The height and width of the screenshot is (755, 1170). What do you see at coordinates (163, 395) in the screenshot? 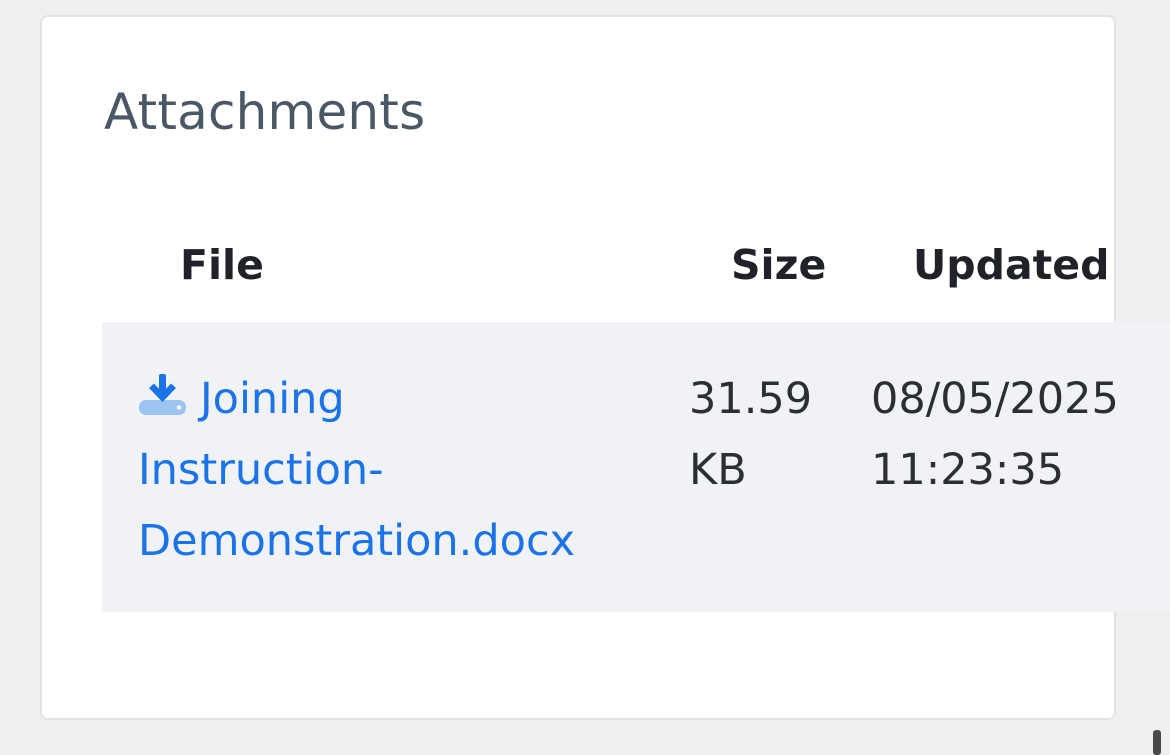
I see `download-icon` at bounding box center [163, 395].